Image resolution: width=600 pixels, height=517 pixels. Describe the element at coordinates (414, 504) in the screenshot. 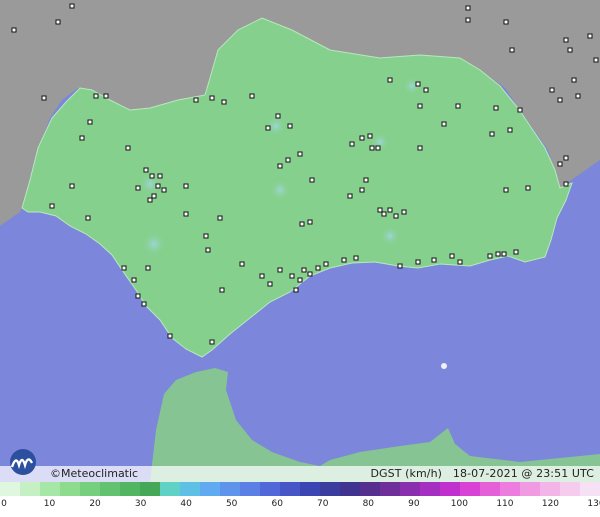

I see `legend-tick-label: 90` at that location.